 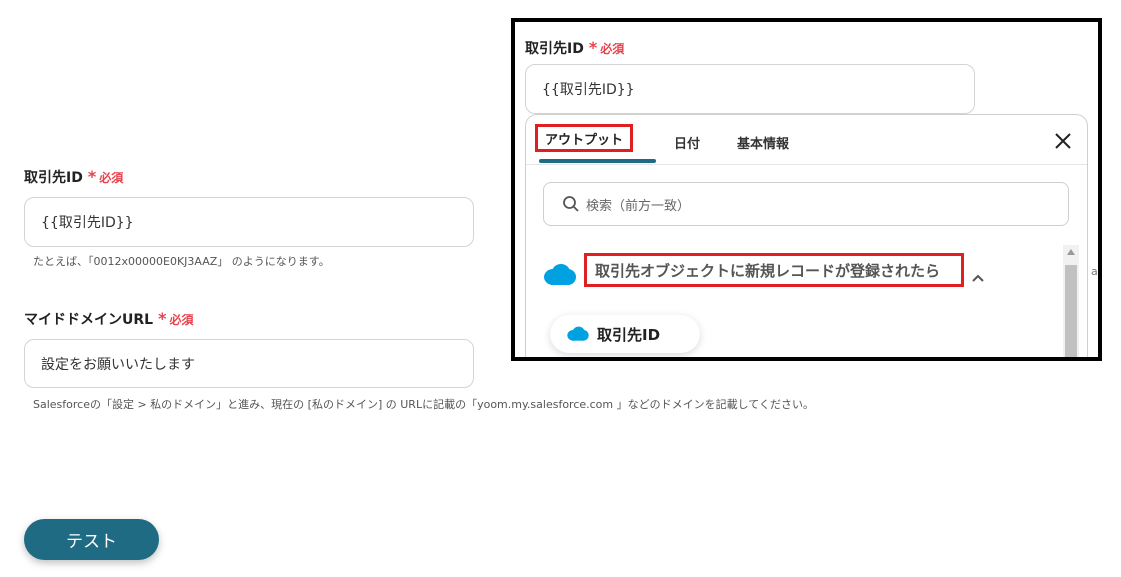 What do you see at coordinates (806, 204) in the screenshot?
I see `search-input: 検索（前方一致）` at bounding box center [806, 204].